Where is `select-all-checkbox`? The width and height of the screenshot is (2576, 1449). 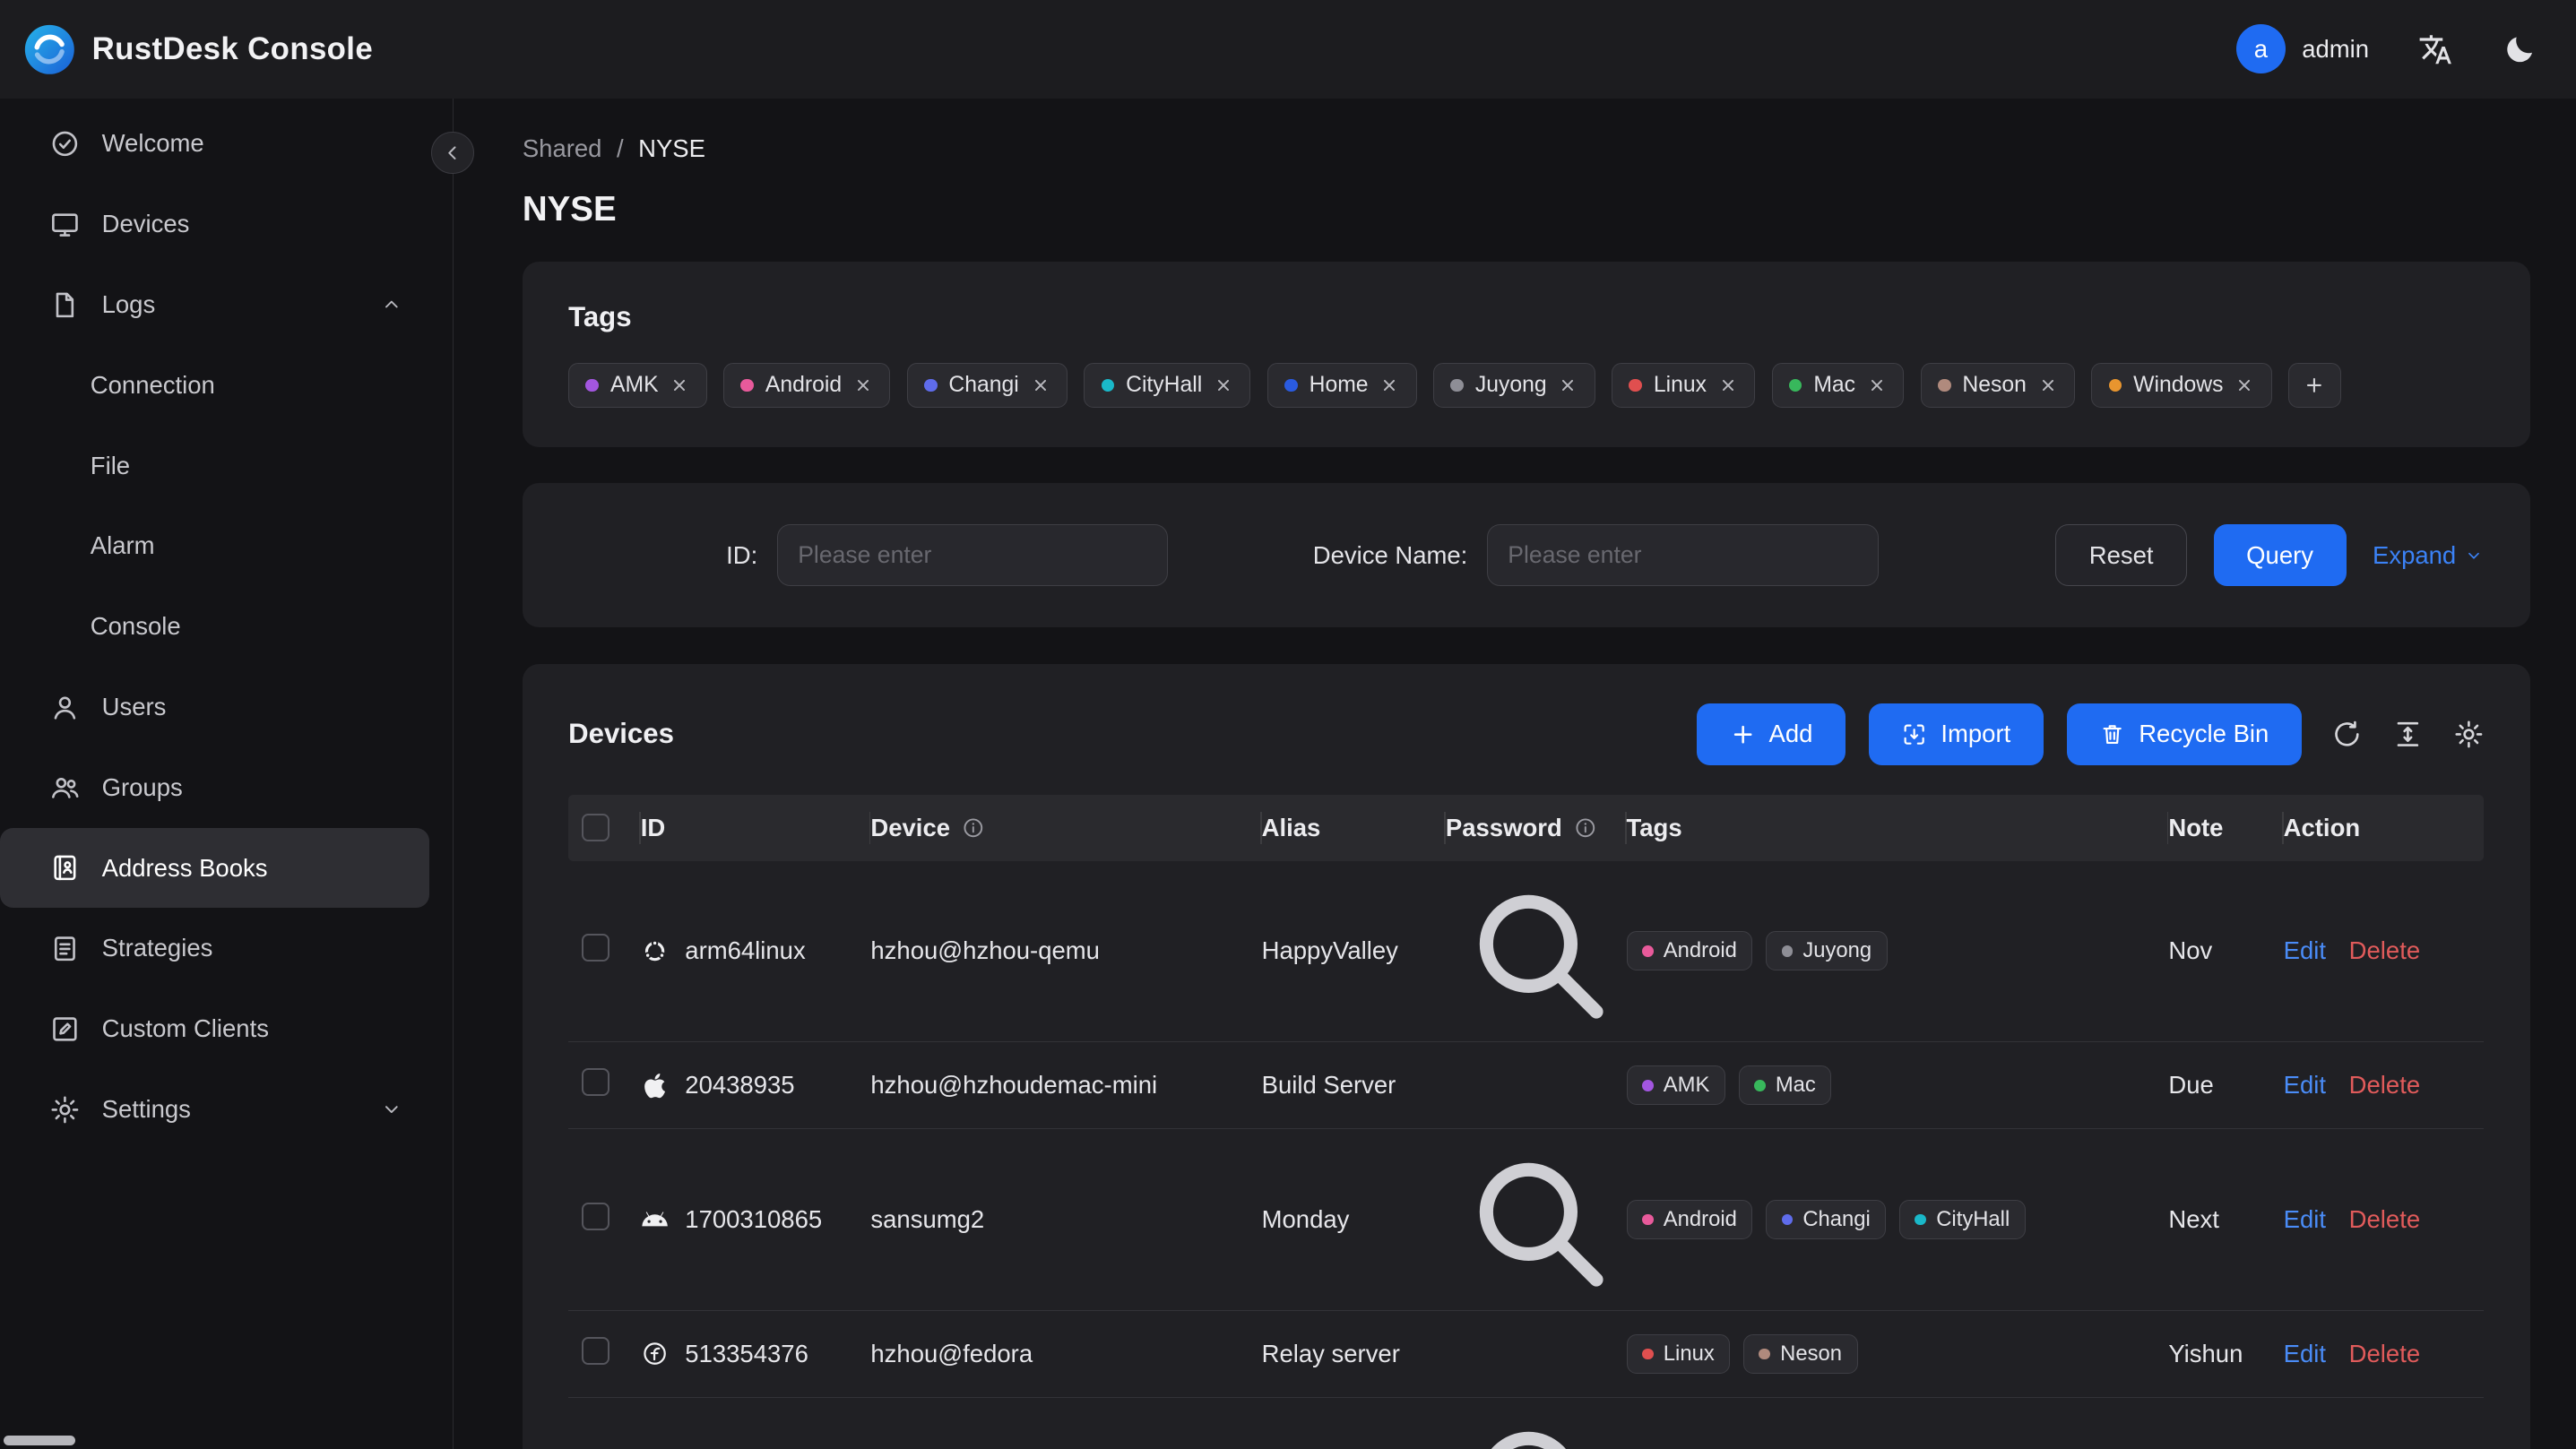 select-all-checkbox is located at coordinates (595, 828).